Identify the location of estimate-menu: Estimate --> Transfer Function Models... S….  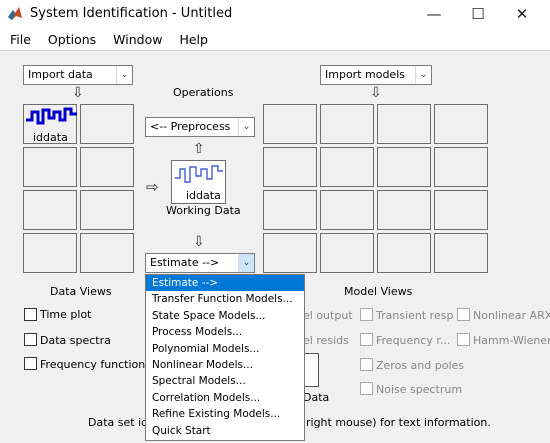
(225, 357).